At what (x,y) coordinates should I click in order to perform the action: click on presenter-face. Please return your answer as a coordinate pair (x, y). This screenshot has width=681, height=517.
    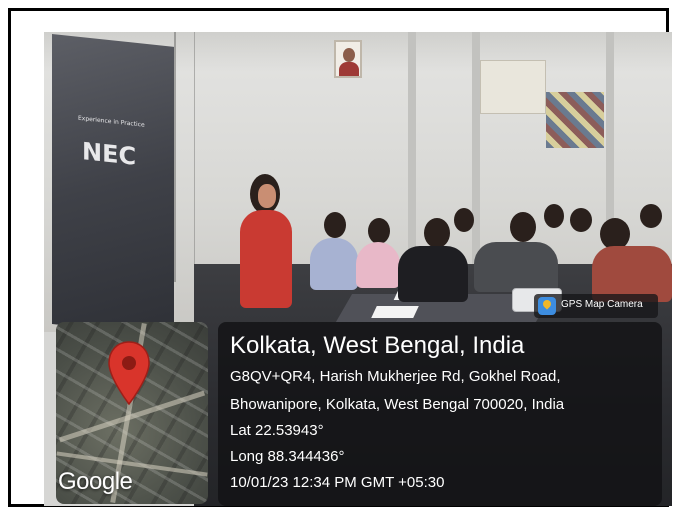
    Looking at the image, I should click on (267, 196).